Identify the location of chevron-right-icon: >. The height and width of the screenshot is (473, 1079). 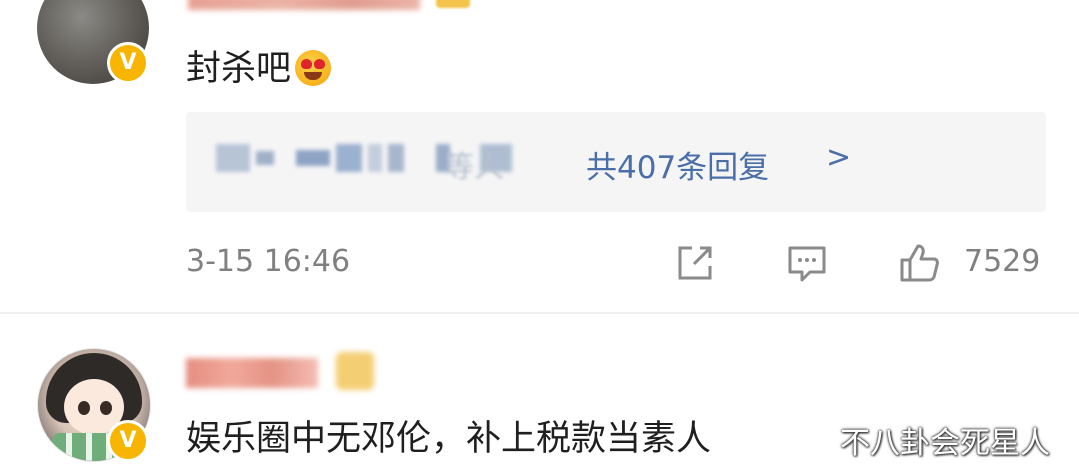
(838, 157).